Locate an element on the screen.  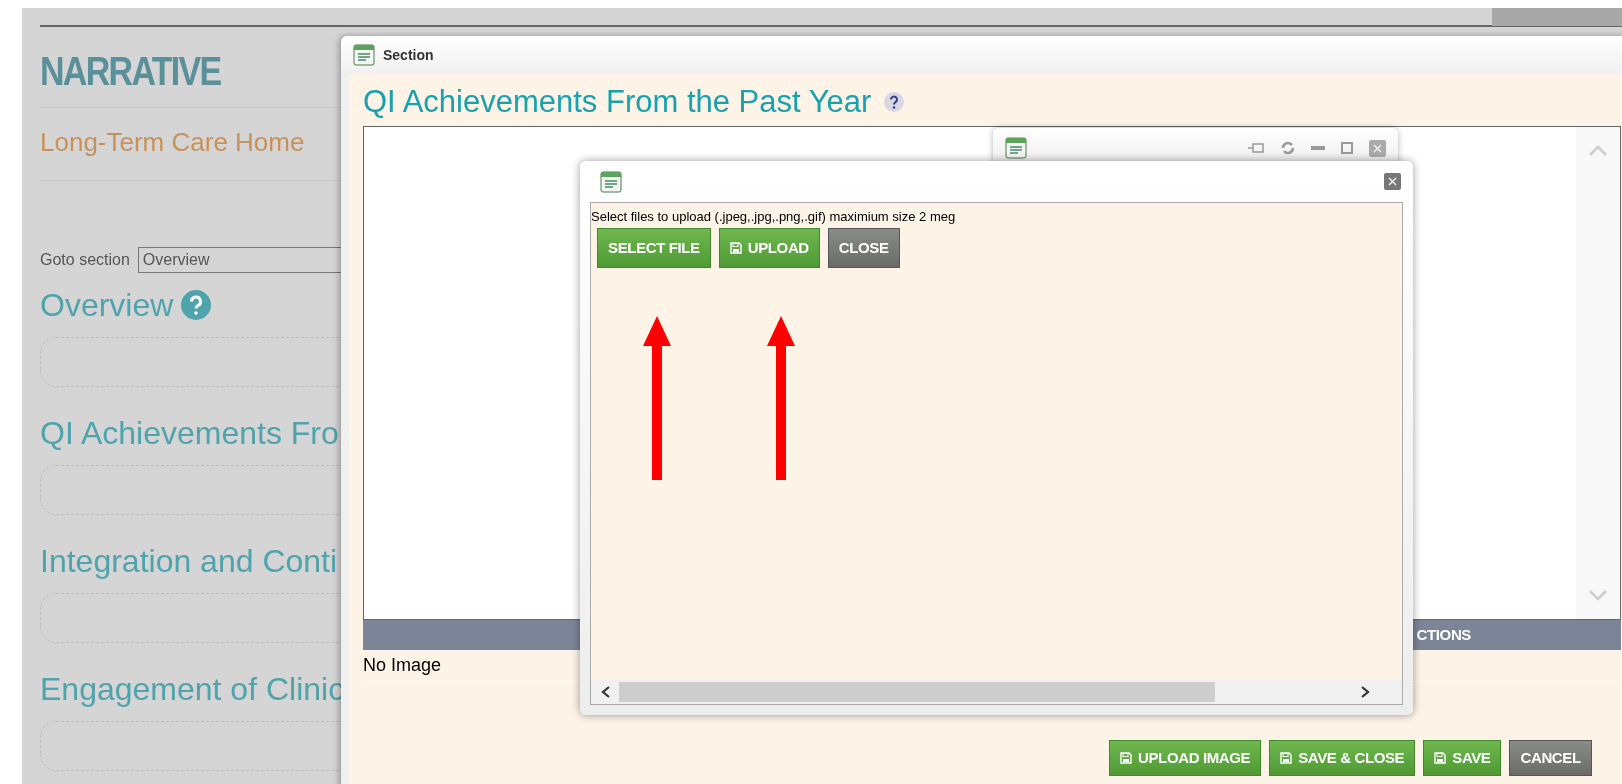
maximize-icon is located at coordinates (1347, 148).